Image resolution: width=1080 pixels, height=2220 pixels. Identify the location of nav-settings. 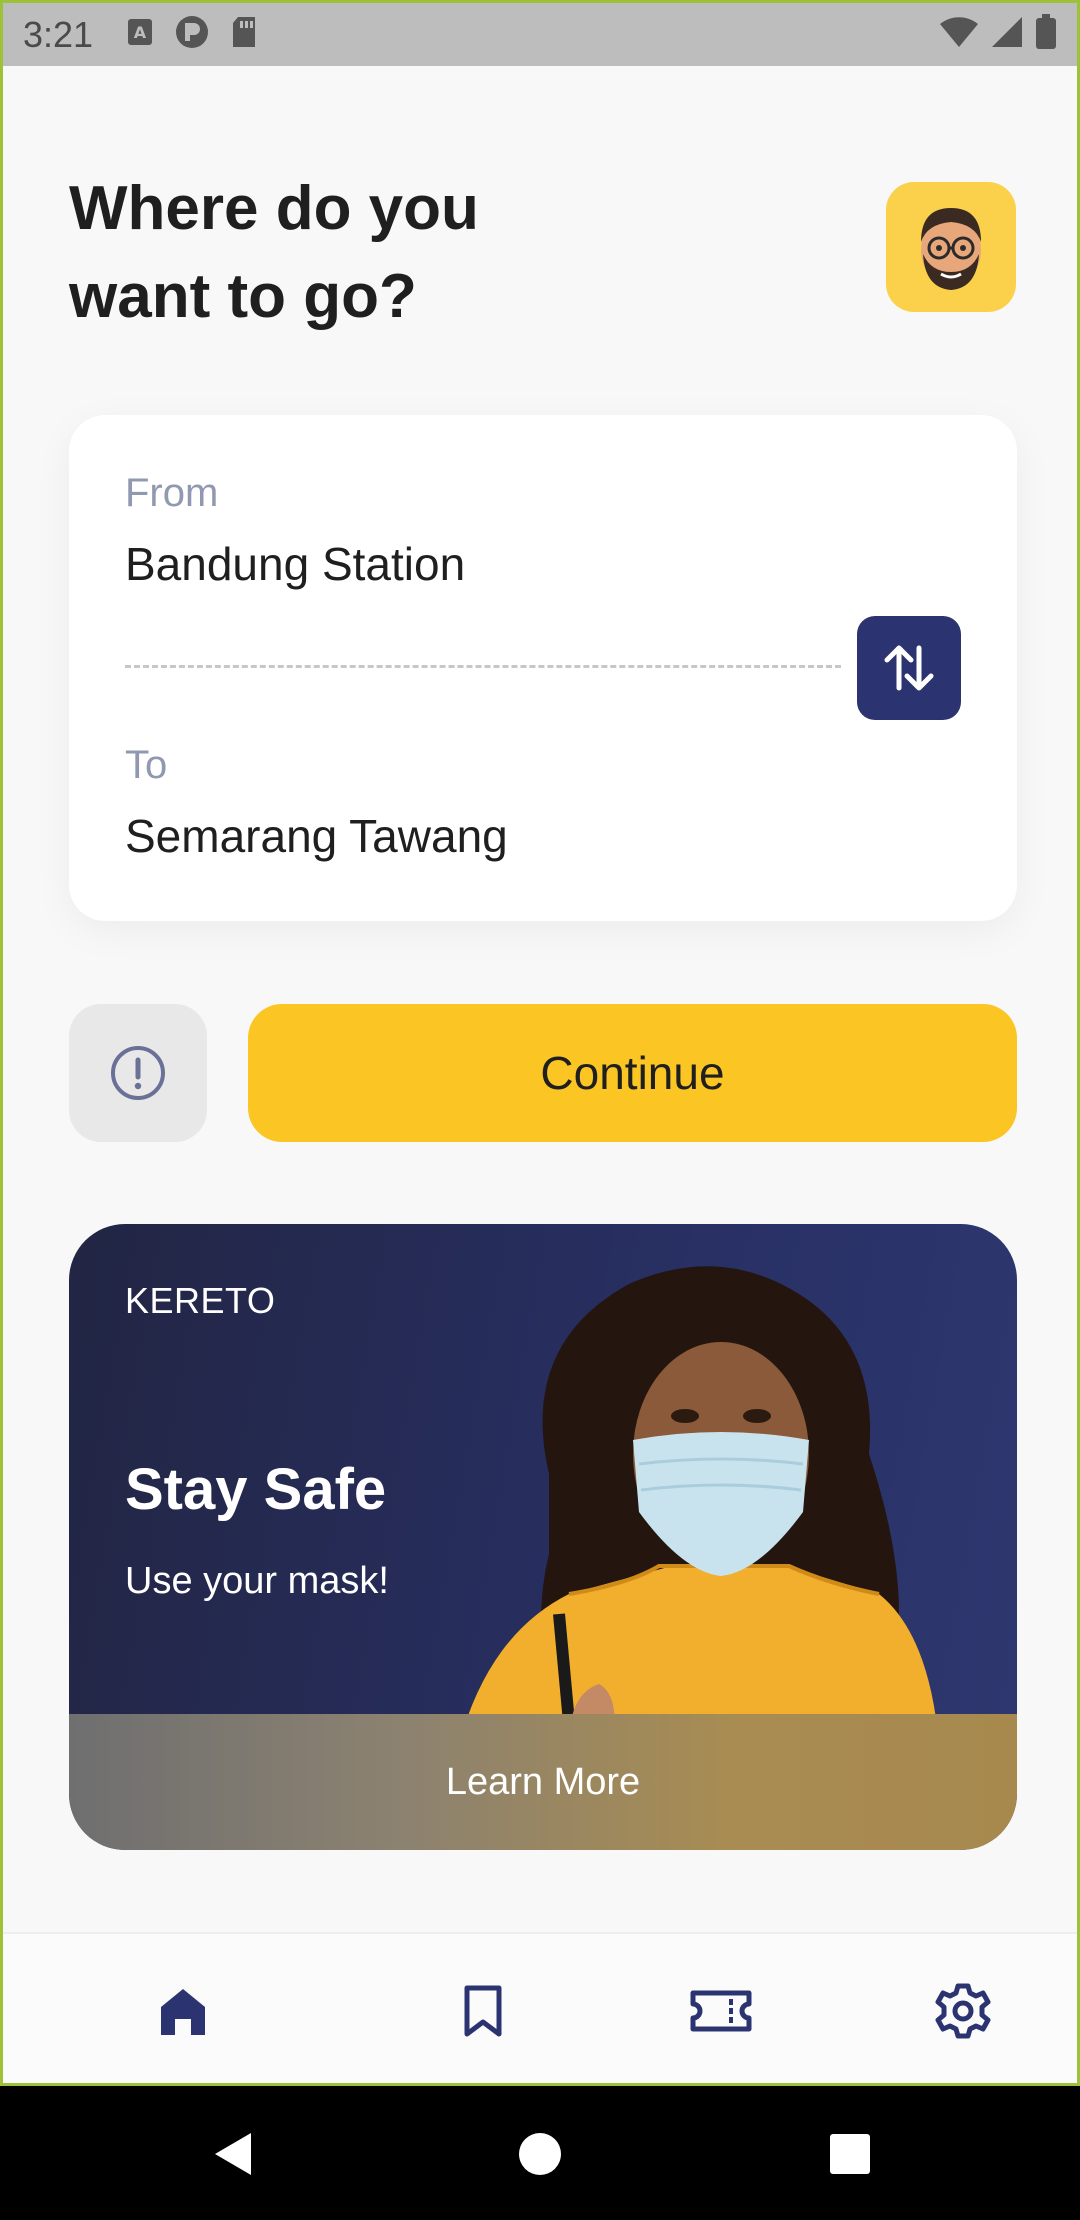
(963, 2011).